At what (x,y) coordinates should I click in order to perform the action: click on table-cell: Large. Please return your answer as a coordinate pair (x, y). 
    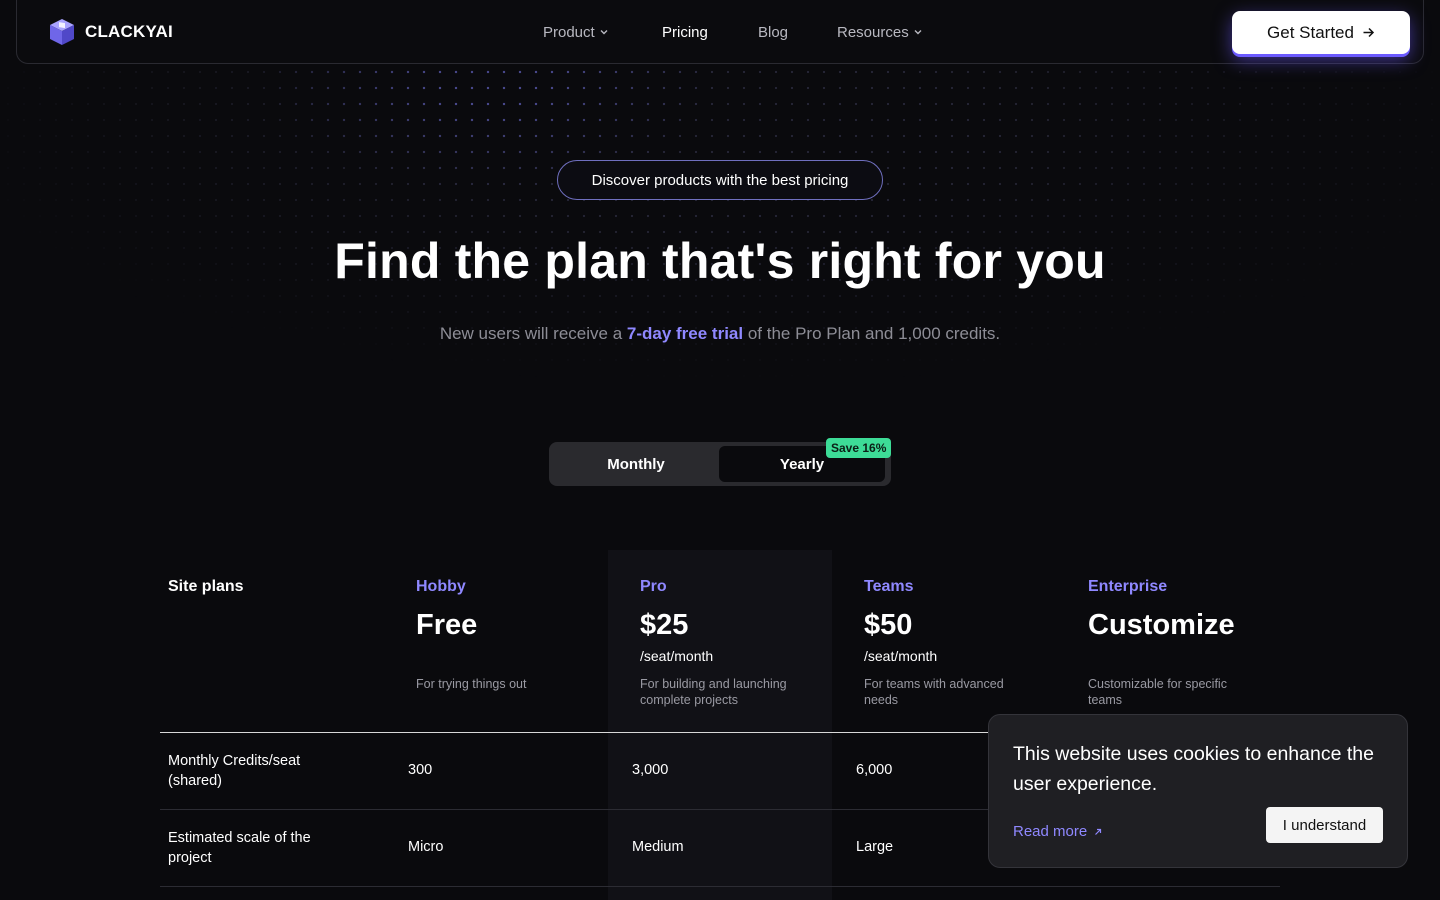
    Looking at the image, I should click on (875, 847).